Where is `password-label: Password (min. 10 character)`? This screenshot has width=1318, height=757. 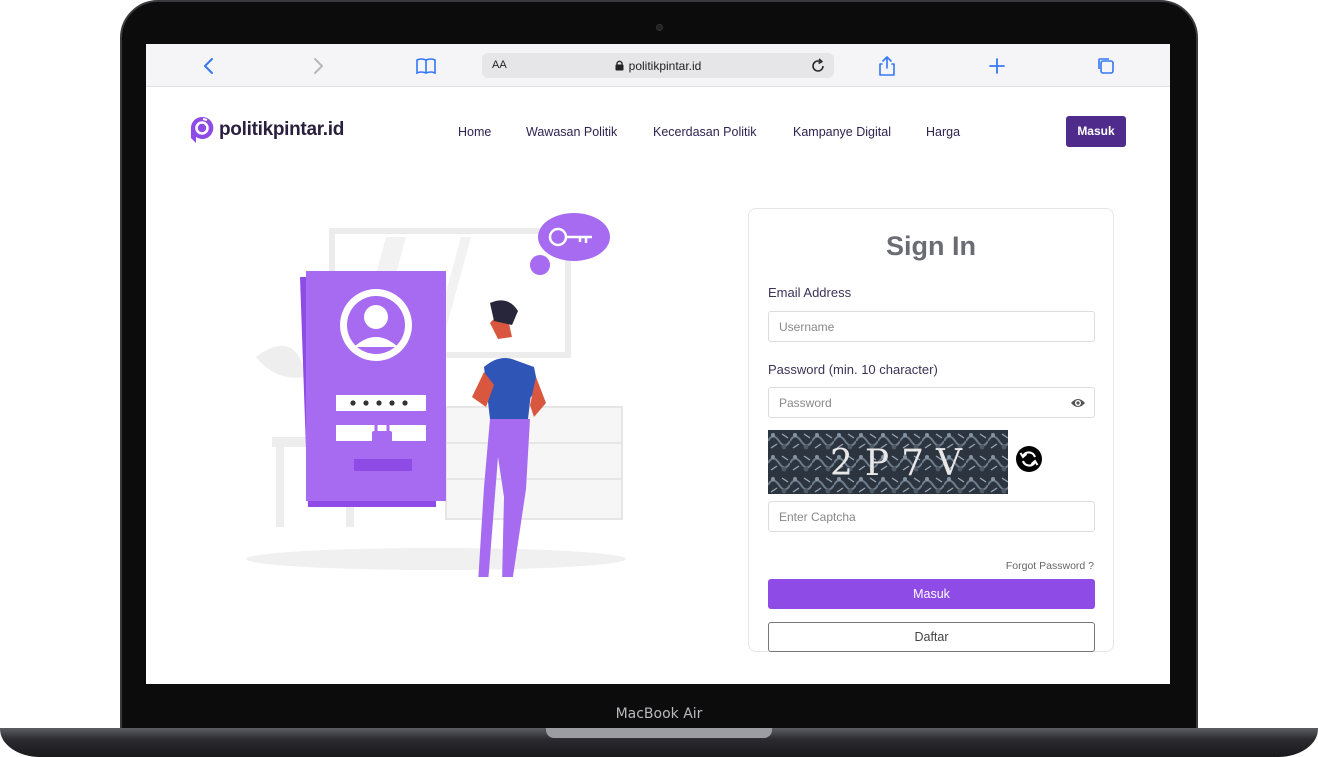 password-label: Password (min. 10 character) is located at coordinates (853, 369).